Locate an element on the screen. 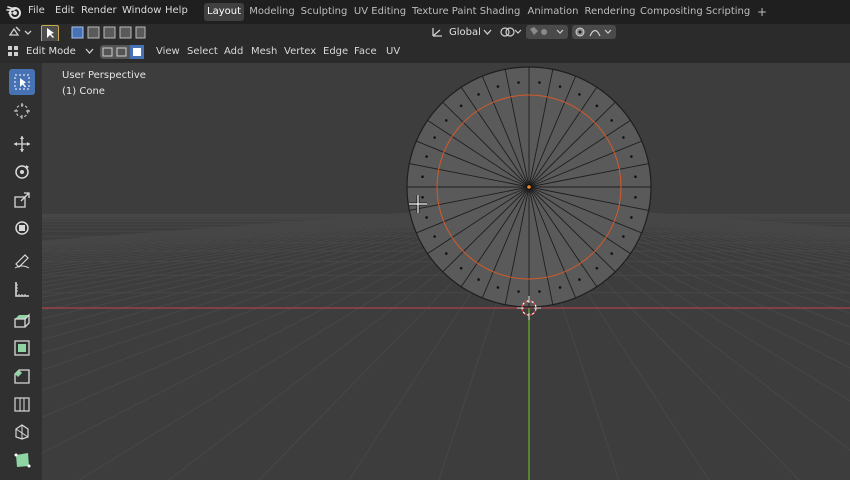 The width and height of the screenshot is (850, 480). bevel-icon is located at coordinates (22, 376).